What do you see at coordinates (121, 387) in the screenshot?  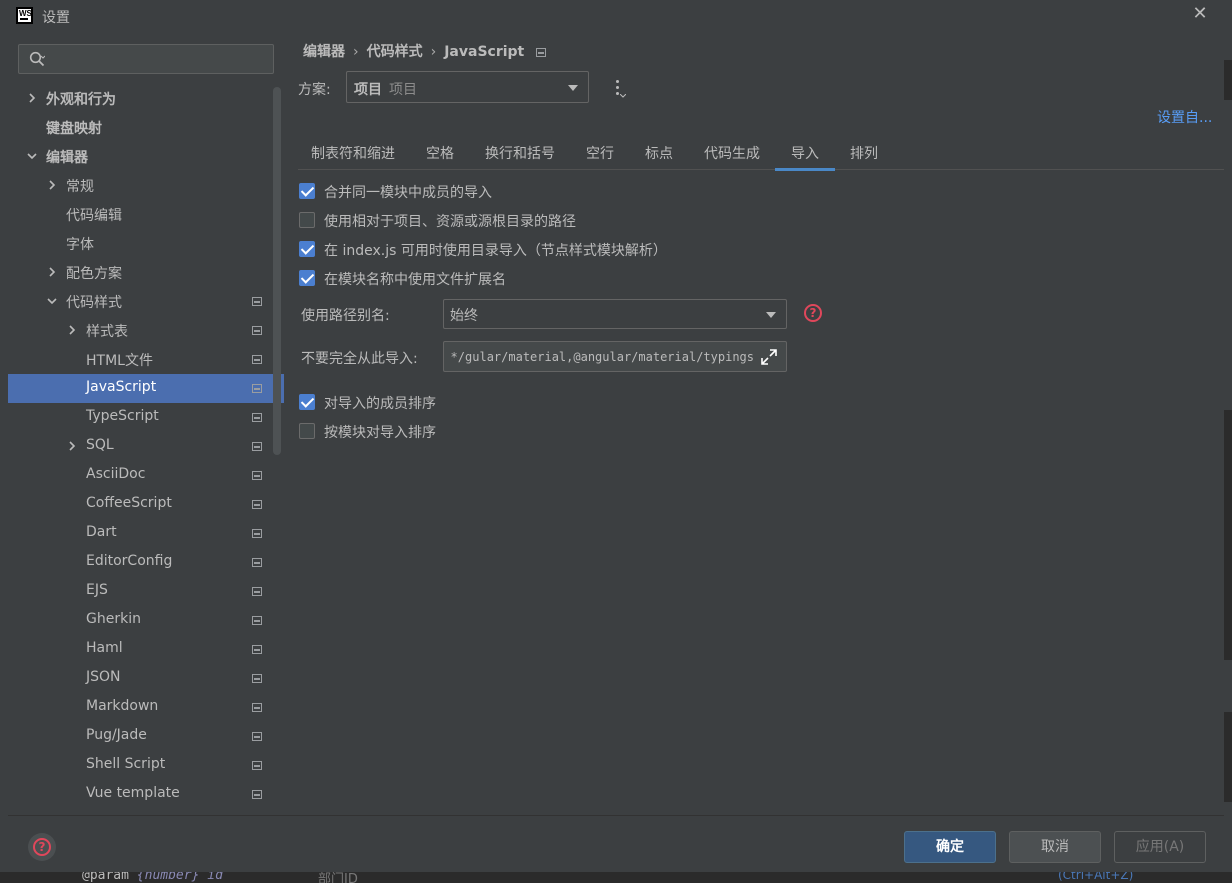 I see `sidebar-item-label: JavaScript` at bounding box center [121, 387].